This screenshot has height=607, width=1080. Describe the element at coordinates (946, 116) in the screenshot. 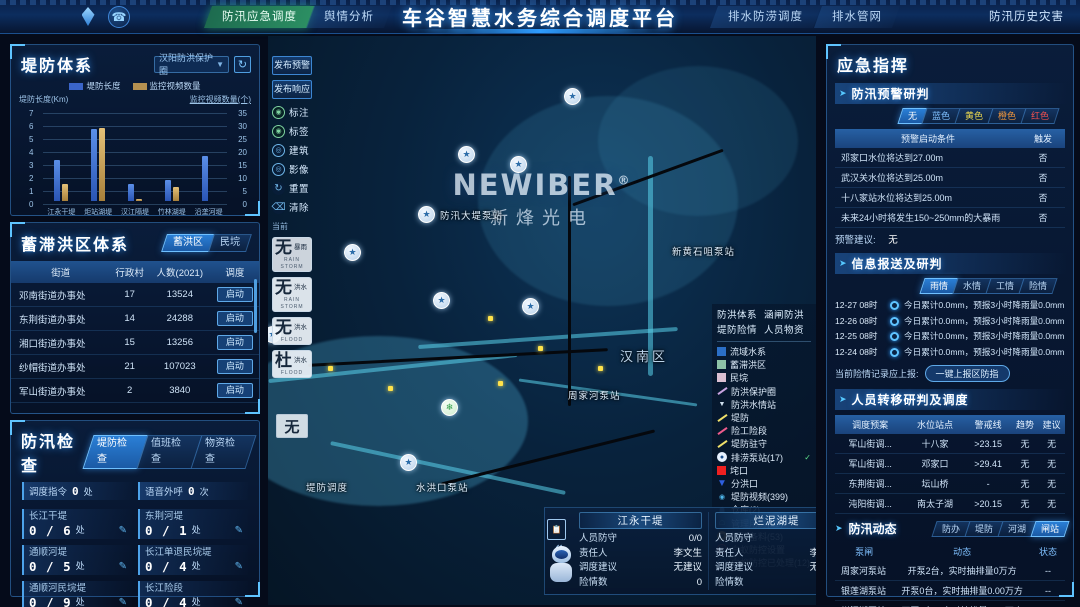

I see `warning-level-tabs: 无 蓝色 黄色 橙色 红色` at that location.